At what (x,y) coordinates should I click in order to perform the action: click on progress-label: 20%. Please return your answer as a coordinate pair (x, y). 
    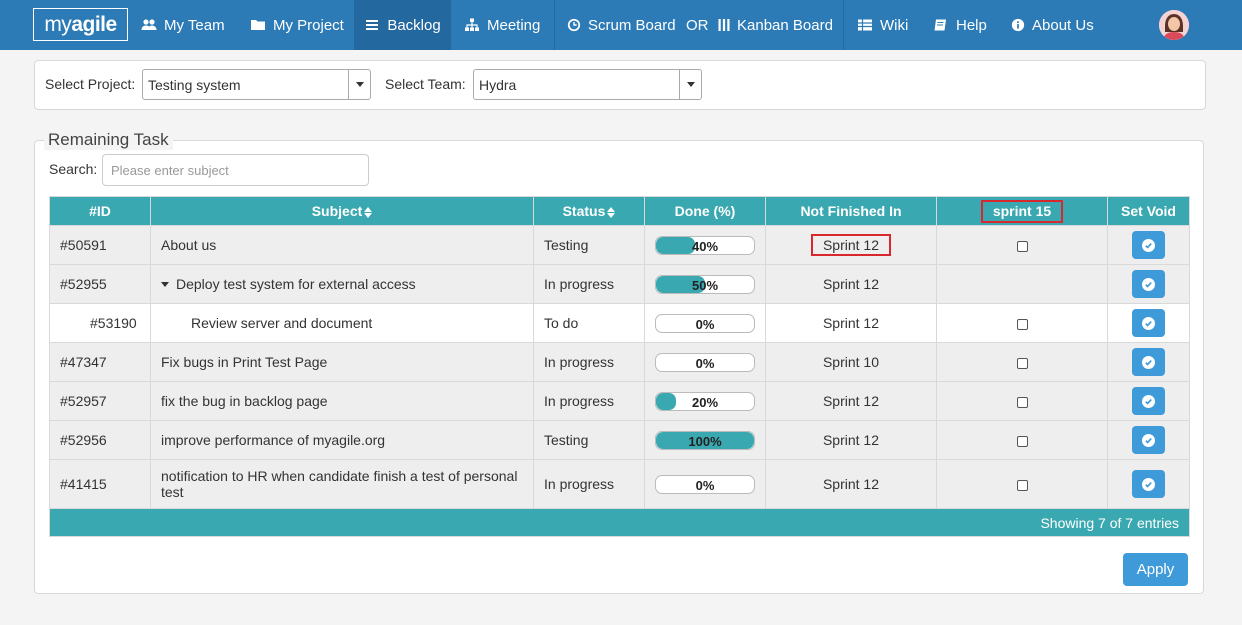
    Looking at the image, I should click on (705, 402).